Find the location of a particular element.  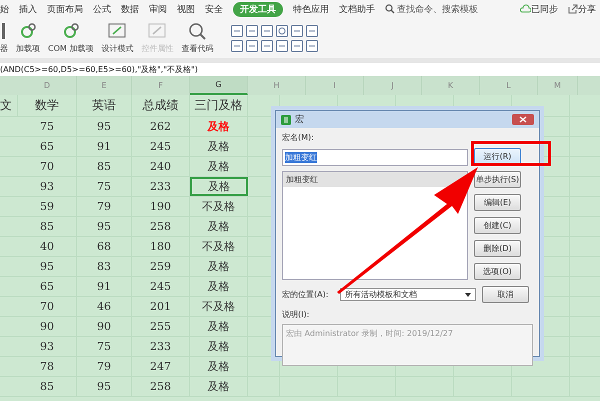

magnifier-icon is located at coordinates (197, 31).